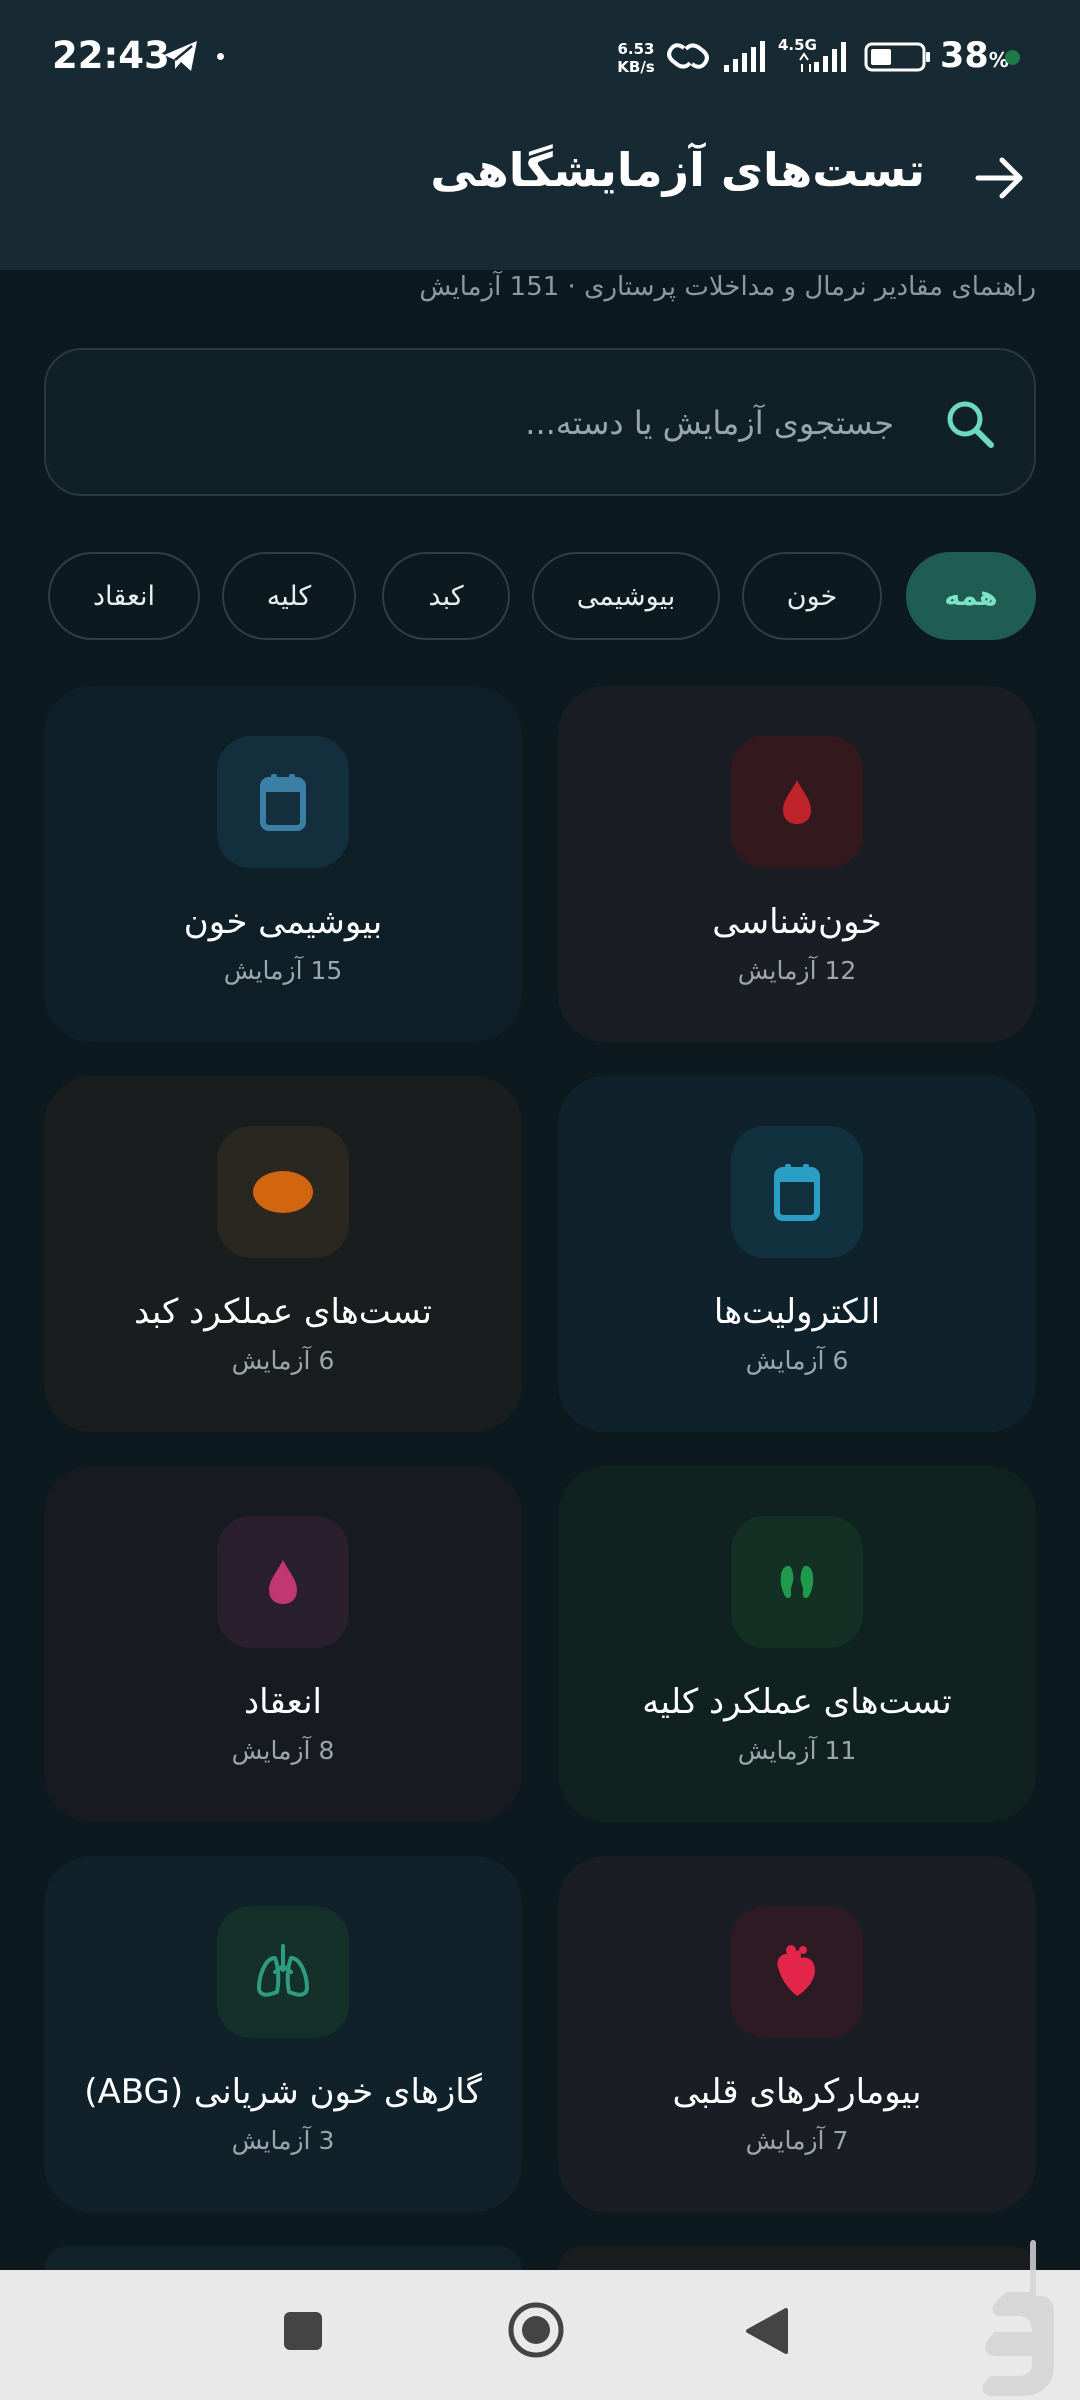 The height and width of the screenshot is (2400, 1080). Describe the element at coordinates (797, 1312) in the screenshot. I see `category-name: الکترولیت‌ها` at that location.